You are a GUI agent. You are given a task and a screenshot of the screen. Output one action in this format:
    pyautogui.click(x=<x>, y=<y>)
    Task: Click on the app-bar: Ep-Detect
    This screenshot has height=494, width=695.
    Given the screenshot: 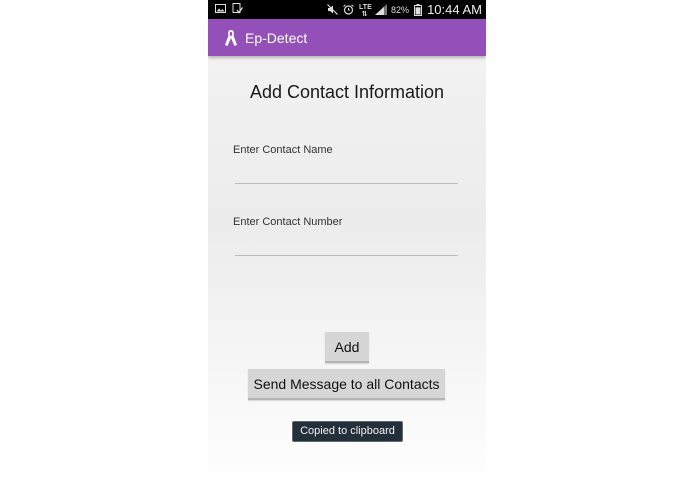 What is the action you would take?
    pyautogui.click(x=347, y=37)
    